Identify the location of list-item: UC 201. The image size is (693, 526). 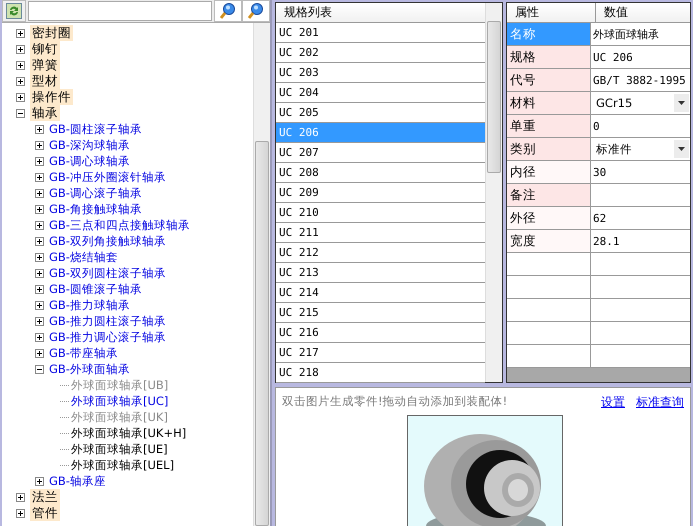
(380, 33).